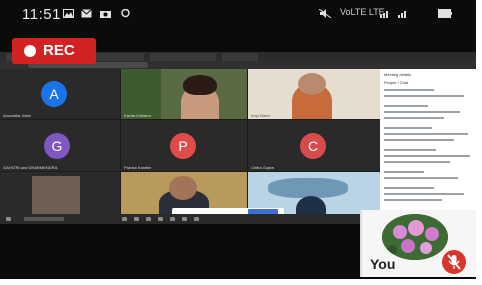 Image resolution: width=482 pixels, height=285 pixels. I want to click on chat-panel-title: Meeting details, so click(397, 74).